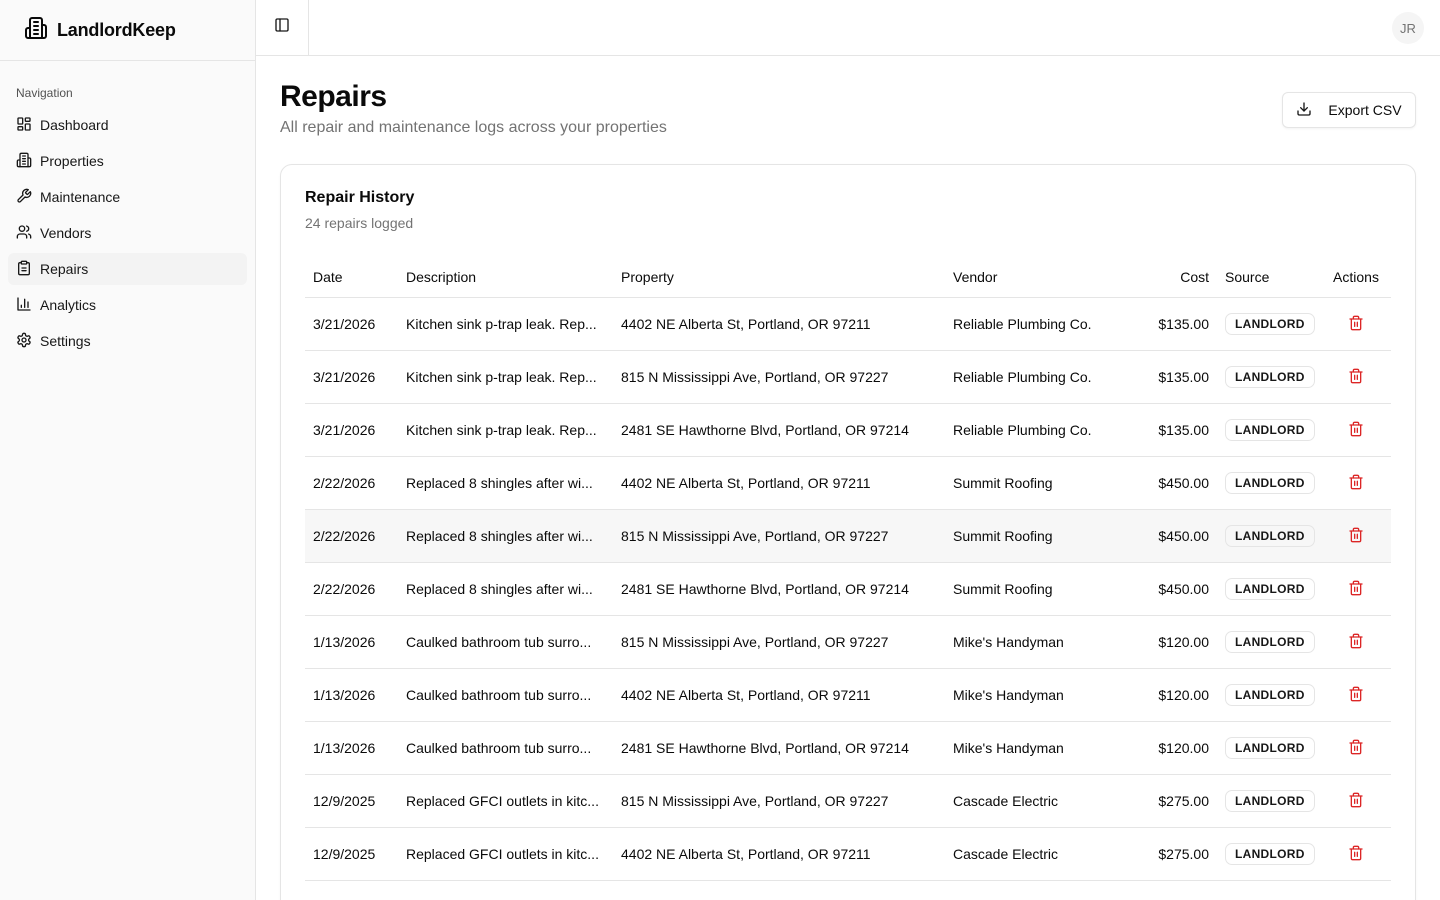  I want to click on sidebar-item-label: Repairs, so click(64, 269).